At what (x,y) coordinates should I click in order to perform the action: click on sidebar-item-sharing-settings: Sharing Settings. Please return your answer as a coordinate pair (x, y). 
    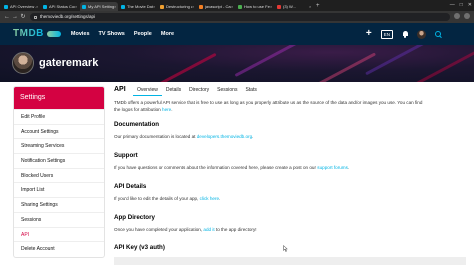
    Looking at the image, I should click on (59, 204).